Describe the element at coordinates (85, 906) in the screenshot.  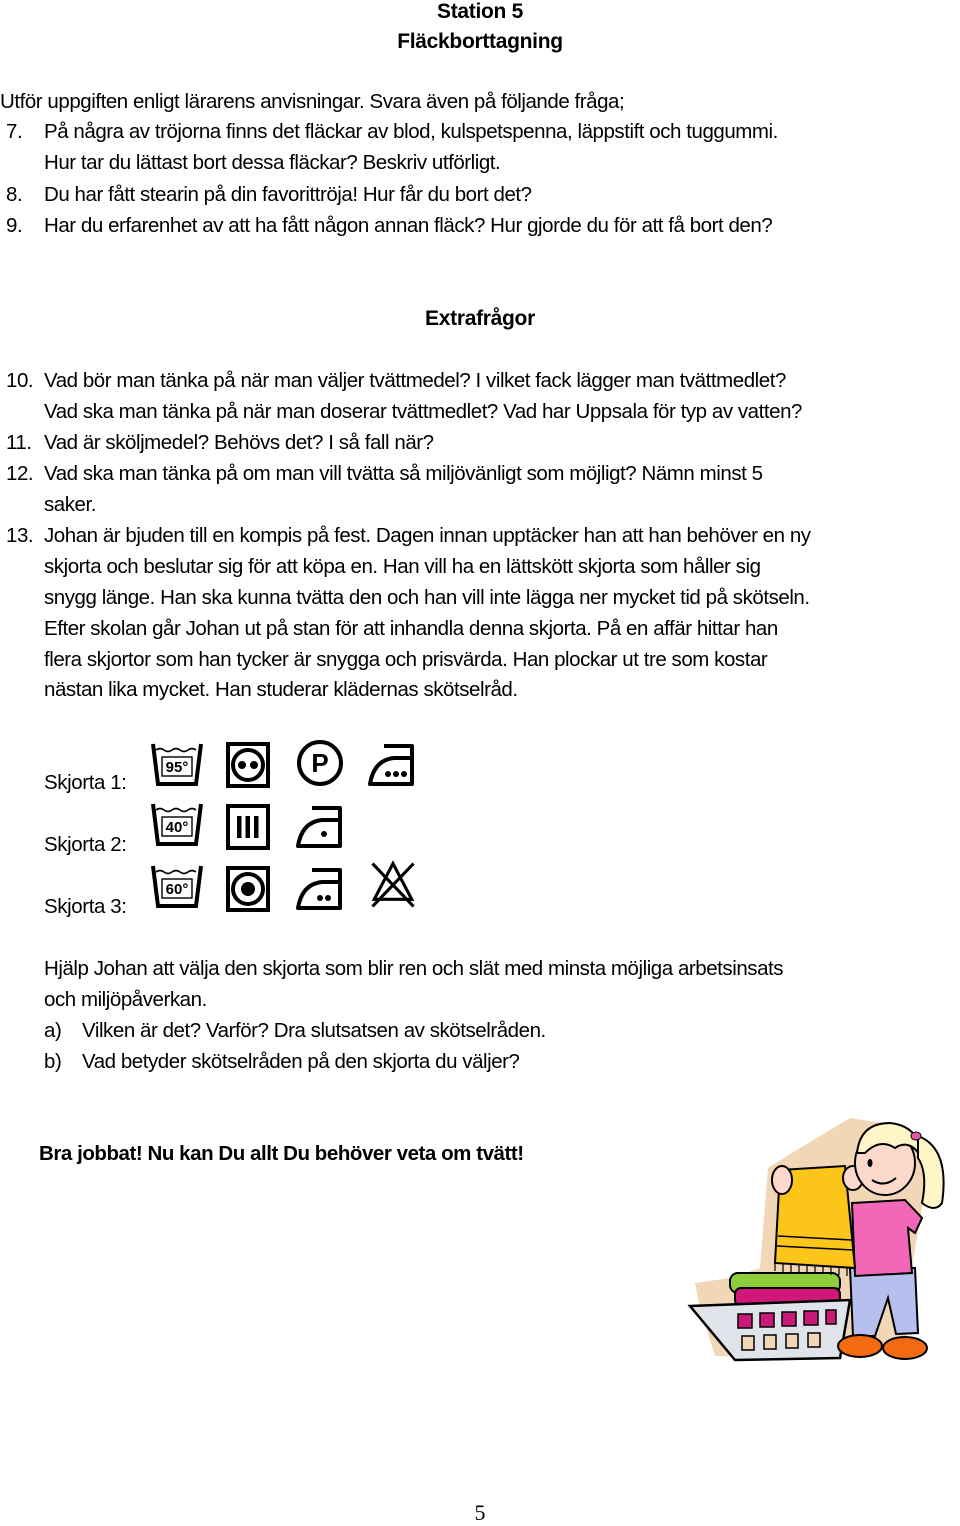
I see `shirt-3-label: Skjorta 3:` at that location.